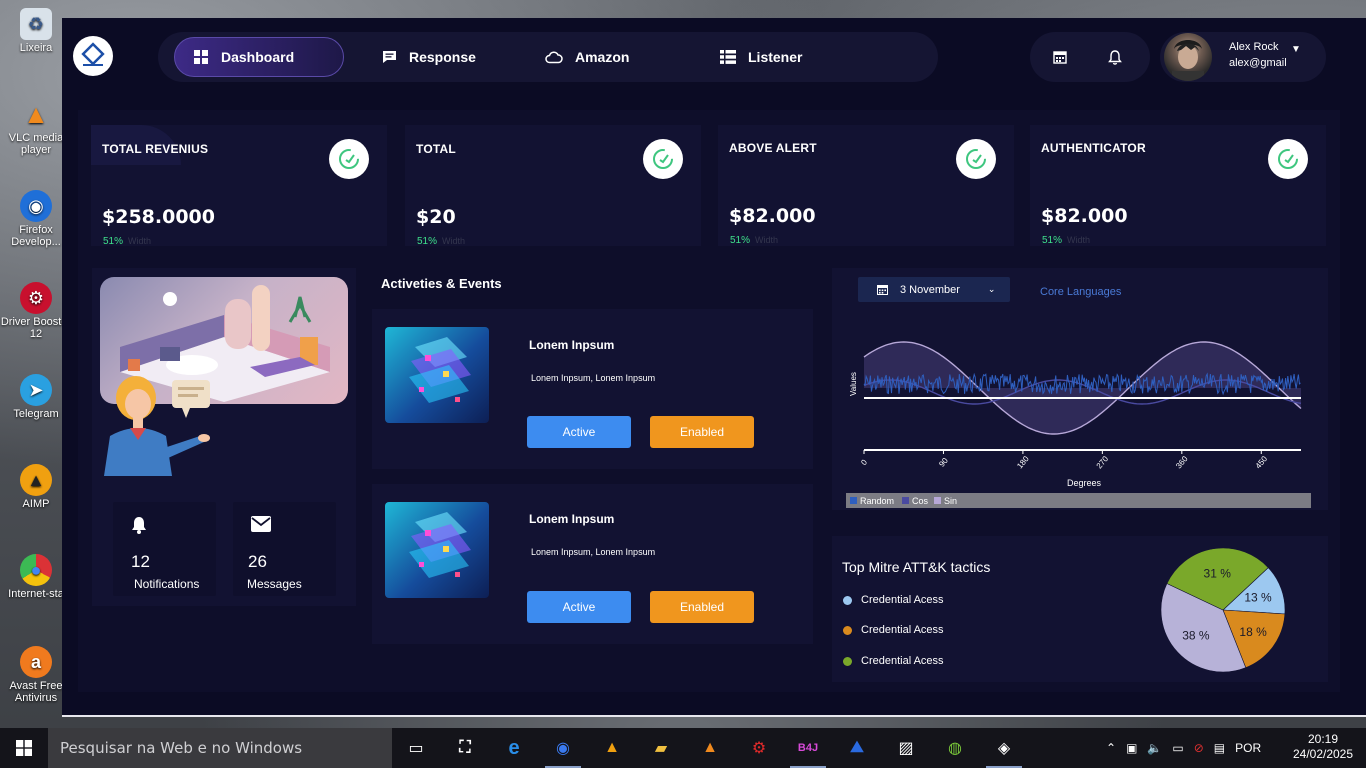 The height and width of the screenshot is (768, 1366). What do you see at coordinates (661, 748) in the screenshot?
I see `file-explorer-icon: ▰` at bounding box center [661, 748].